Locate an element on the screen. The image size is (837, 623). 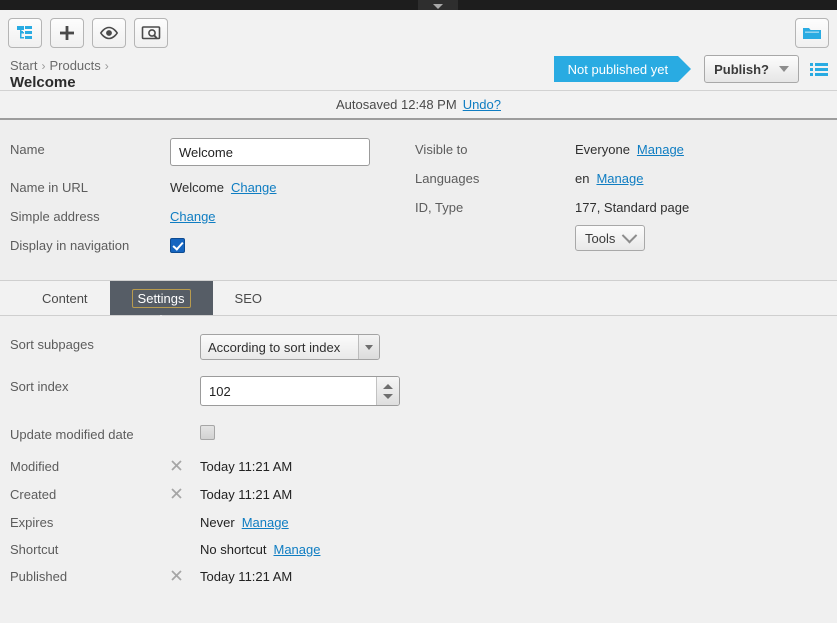
modified-value: Today 11:21 AM is located at coordinates (246, 466).